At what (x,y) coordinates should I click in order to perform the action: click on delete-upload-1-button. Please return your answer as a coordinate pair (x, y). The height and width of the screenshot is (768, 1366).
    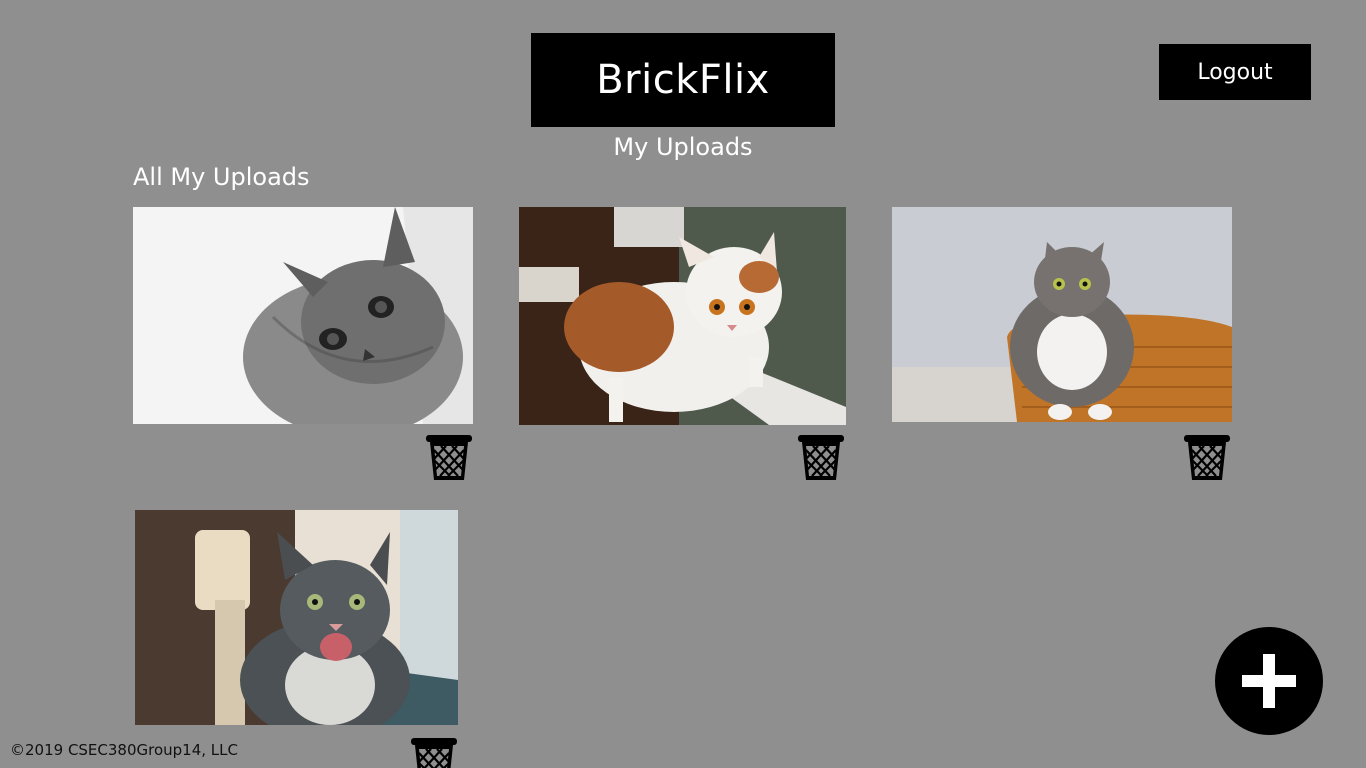
    Looking at the image, I should click on (449, 457).